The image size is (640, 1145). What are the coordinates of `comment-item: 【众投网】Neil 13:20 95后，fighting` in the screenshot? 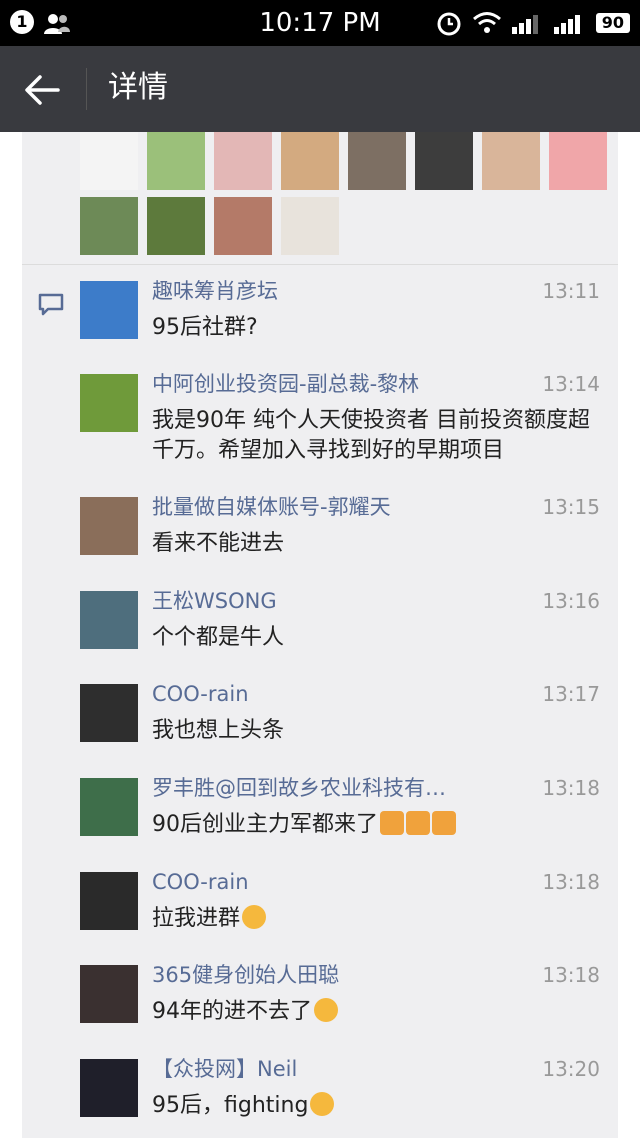 It's located at (340, 1100).